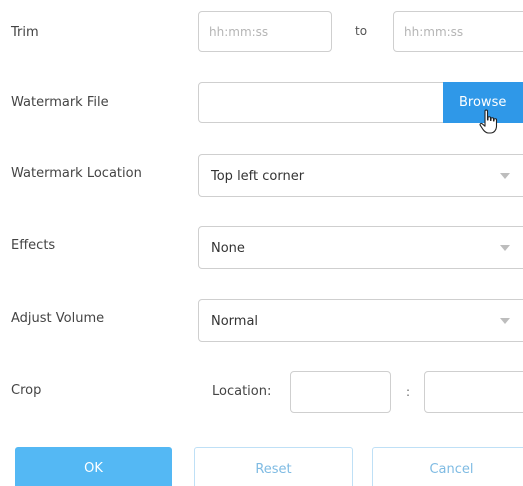 Image resolution: width=523 pixels, height=486 pixels. I want to click on trim-label: Trim, so click(25, 32).